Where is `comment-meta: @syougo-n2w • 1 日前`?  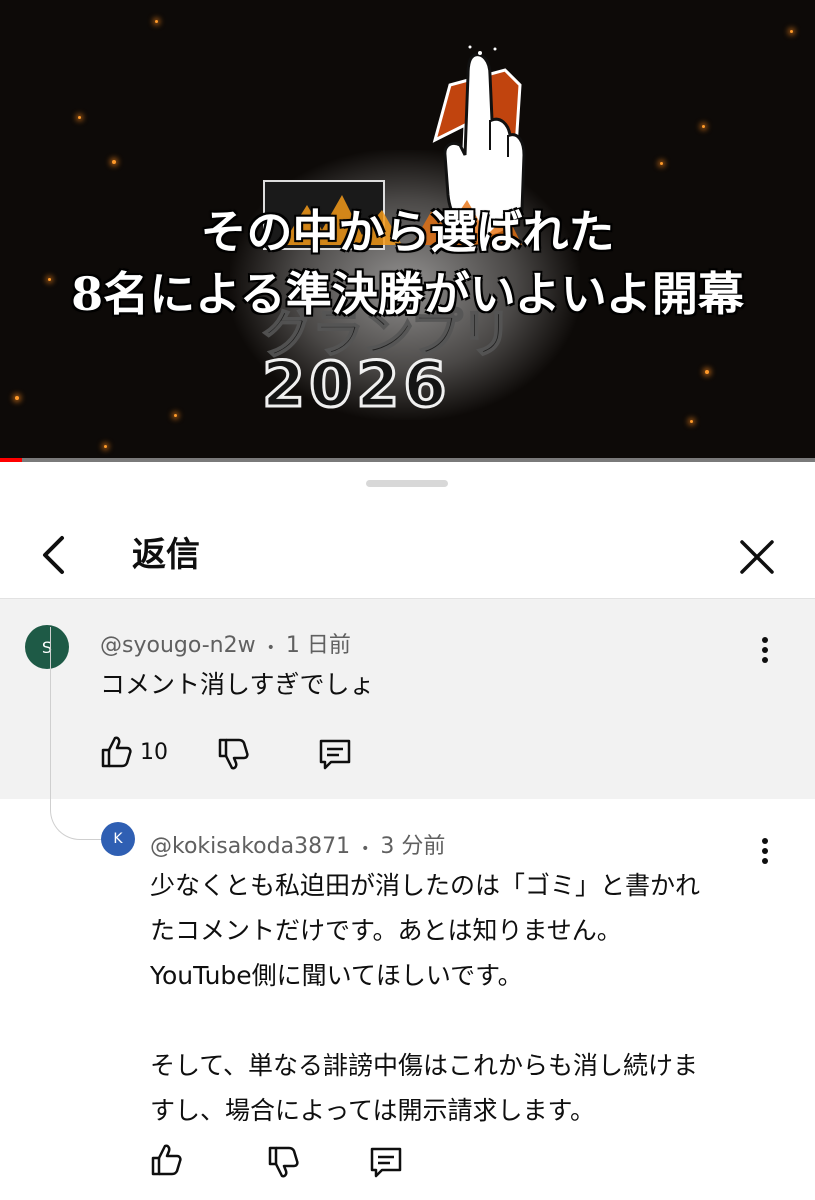
comment-meta: @syougo-n2w • 1 日前 is located at coordinates (225, 643).